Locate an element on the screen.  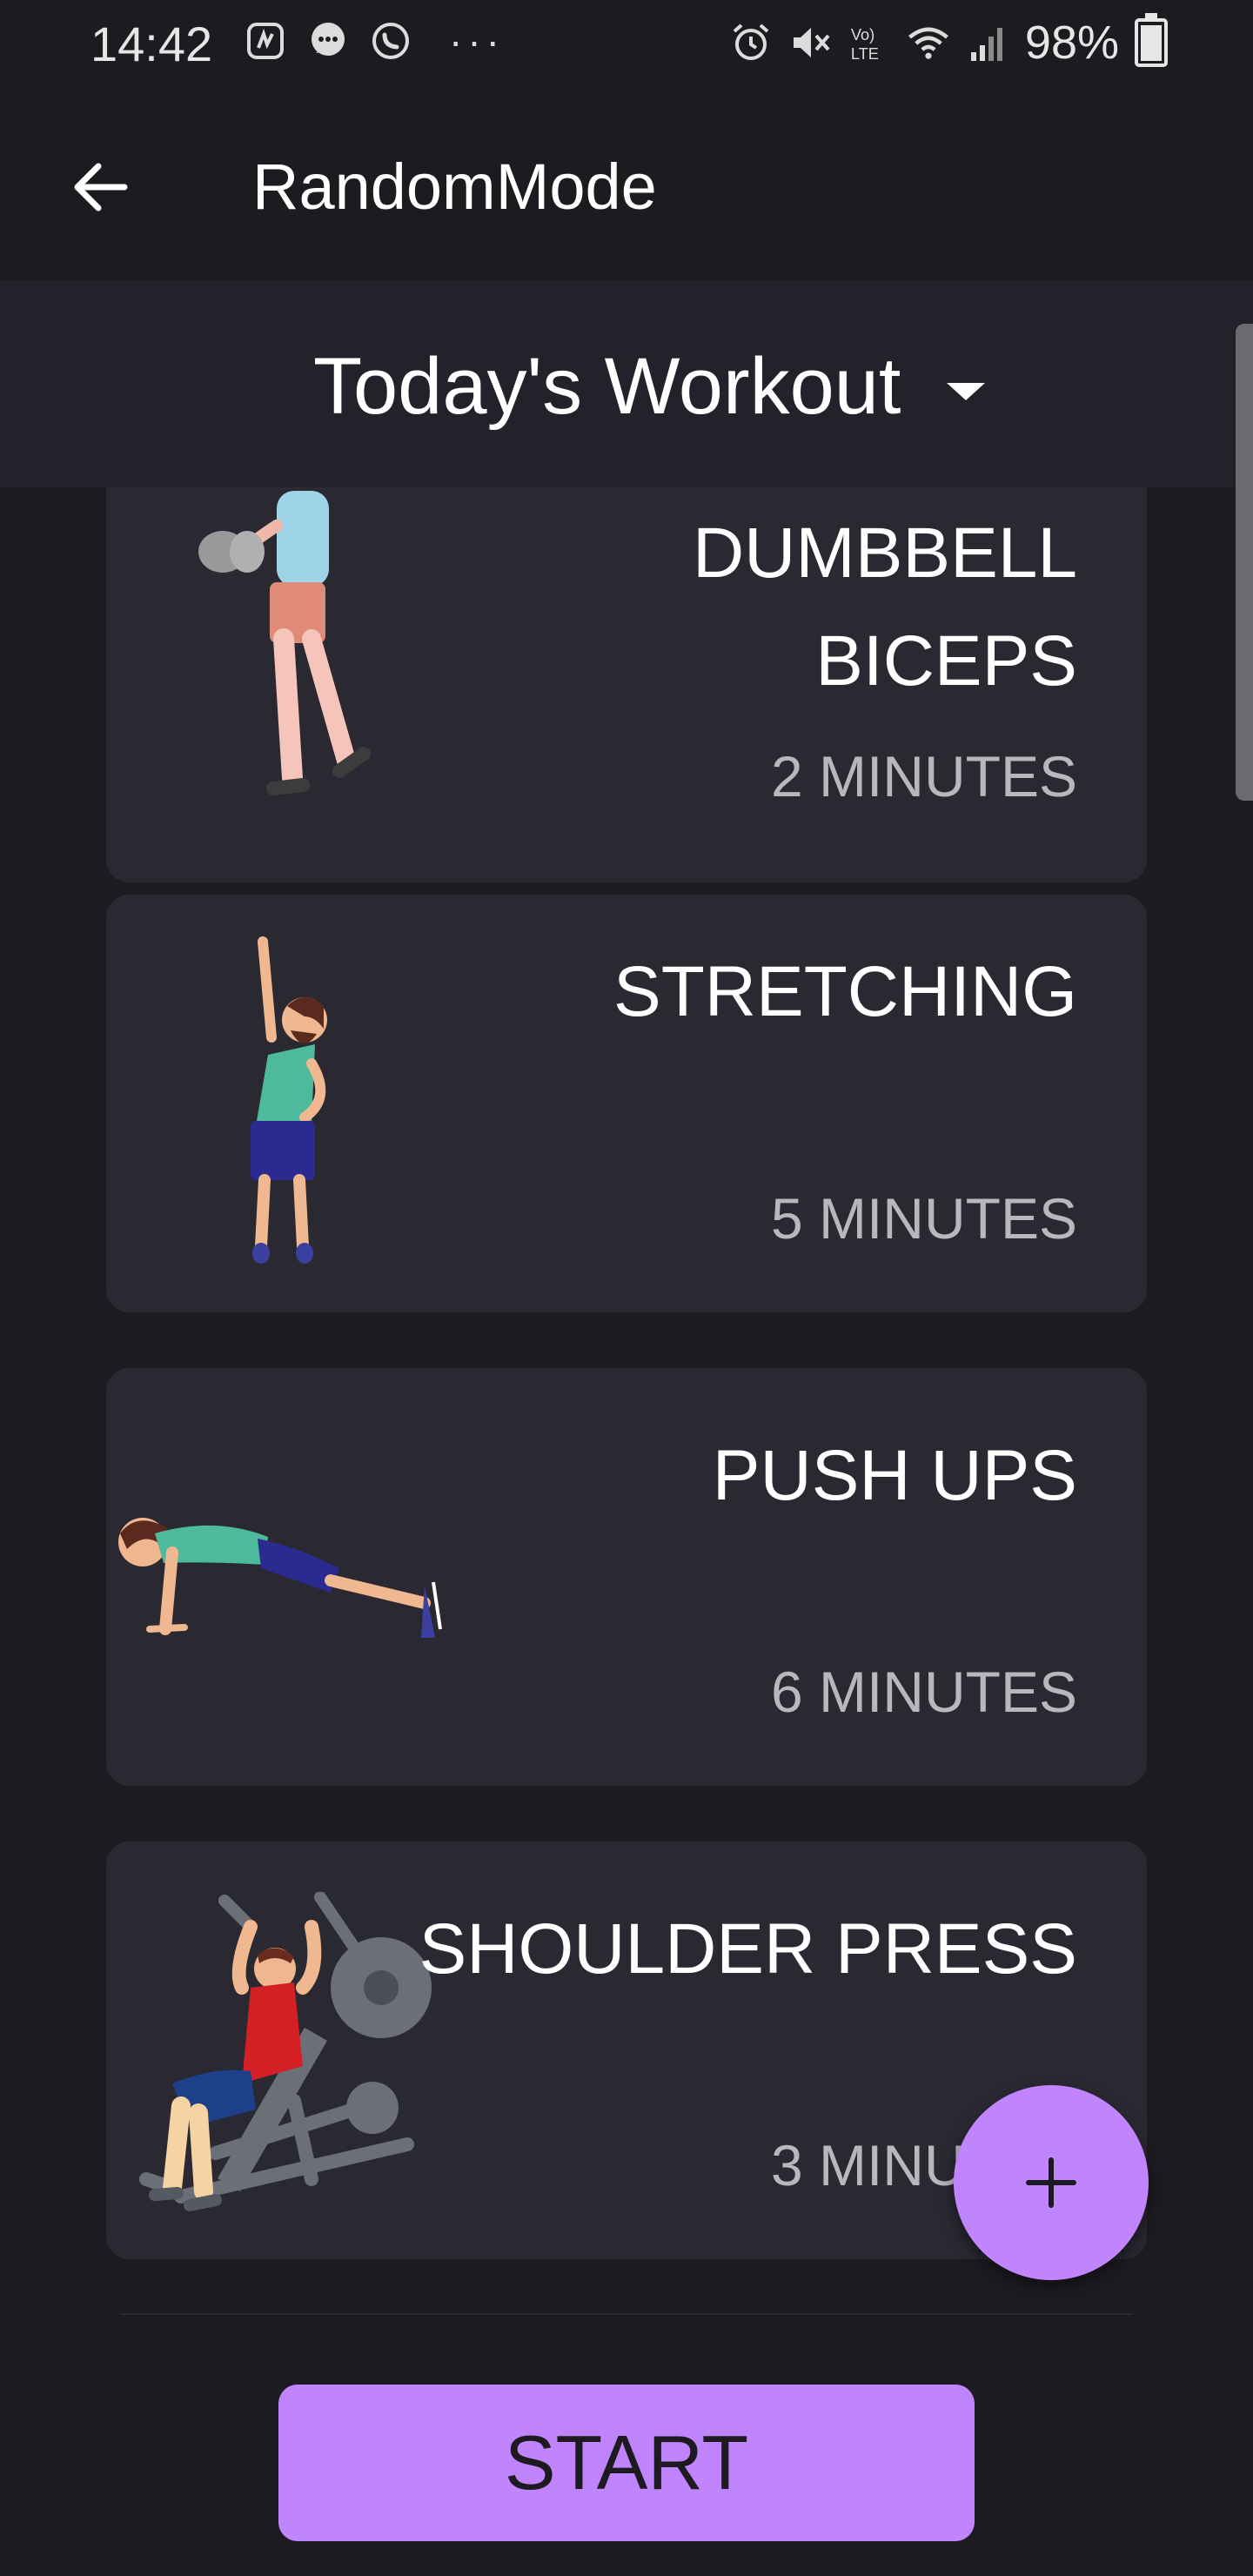
exercise-name: PUSH UPS is located at coordinates (894, 1475).